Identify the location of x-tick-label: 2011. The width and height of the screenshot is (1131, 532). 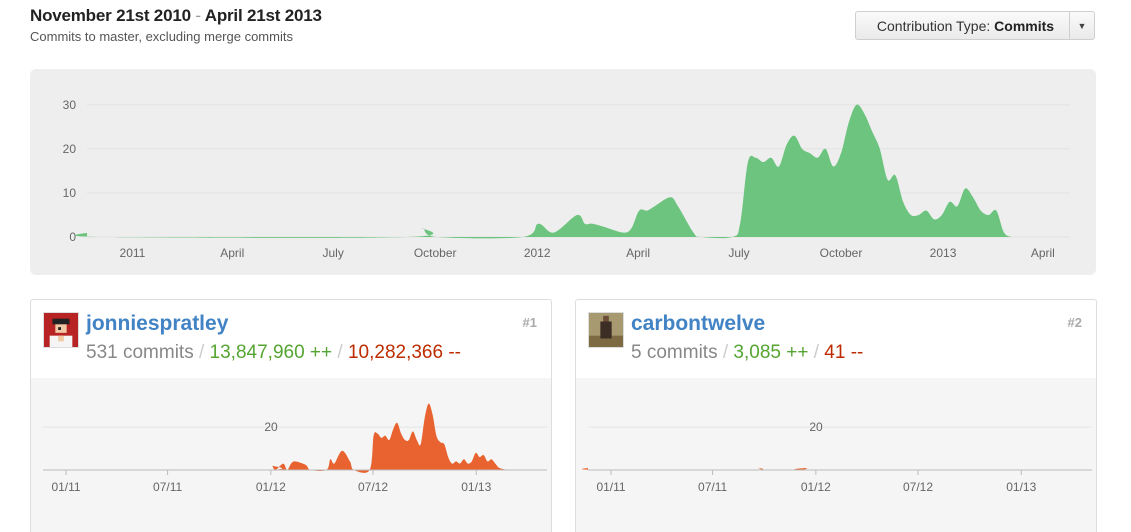
(133, 253).